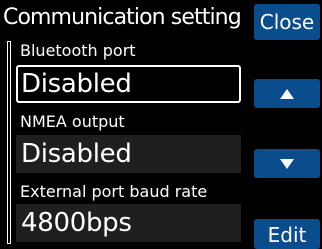  I want to click on scroll-down-button, so click(287, 163).